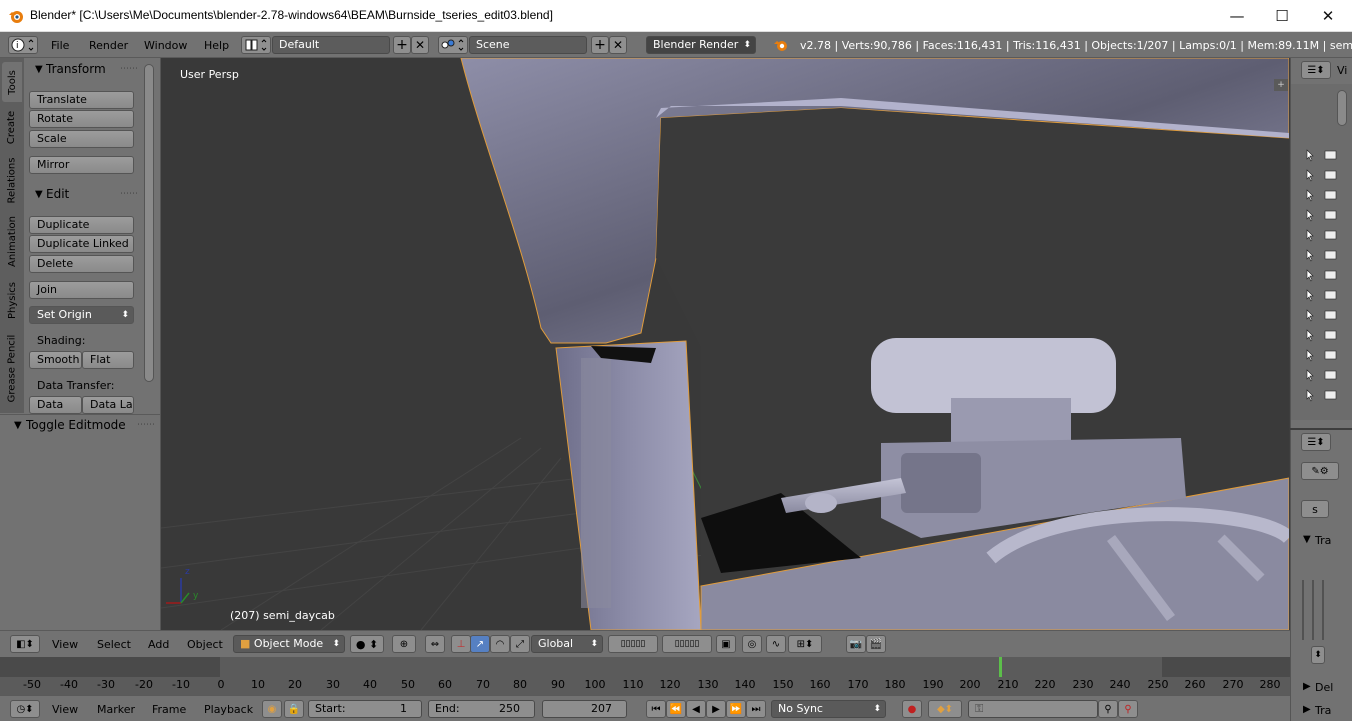 The image size is (1352, 721). What do you see at coordinates (76, 69) in the screenshot?
I see `transform-panel-title: Transform` at bounding box center [76, 69].